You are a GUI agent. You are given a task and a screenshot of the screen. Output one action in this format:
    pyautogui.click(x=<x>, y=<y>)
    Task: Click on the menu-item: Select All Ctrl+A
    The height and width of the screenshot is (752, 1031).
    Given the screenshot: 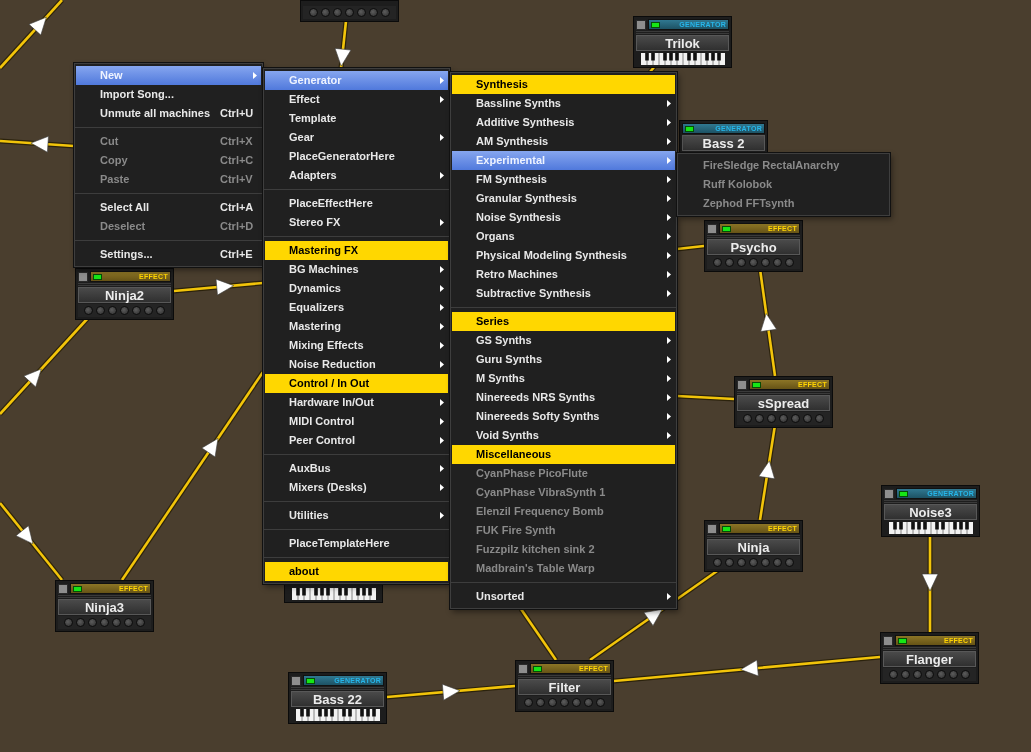 What is the action you would take?
    pyautogui.click(x=168, y=207)
    